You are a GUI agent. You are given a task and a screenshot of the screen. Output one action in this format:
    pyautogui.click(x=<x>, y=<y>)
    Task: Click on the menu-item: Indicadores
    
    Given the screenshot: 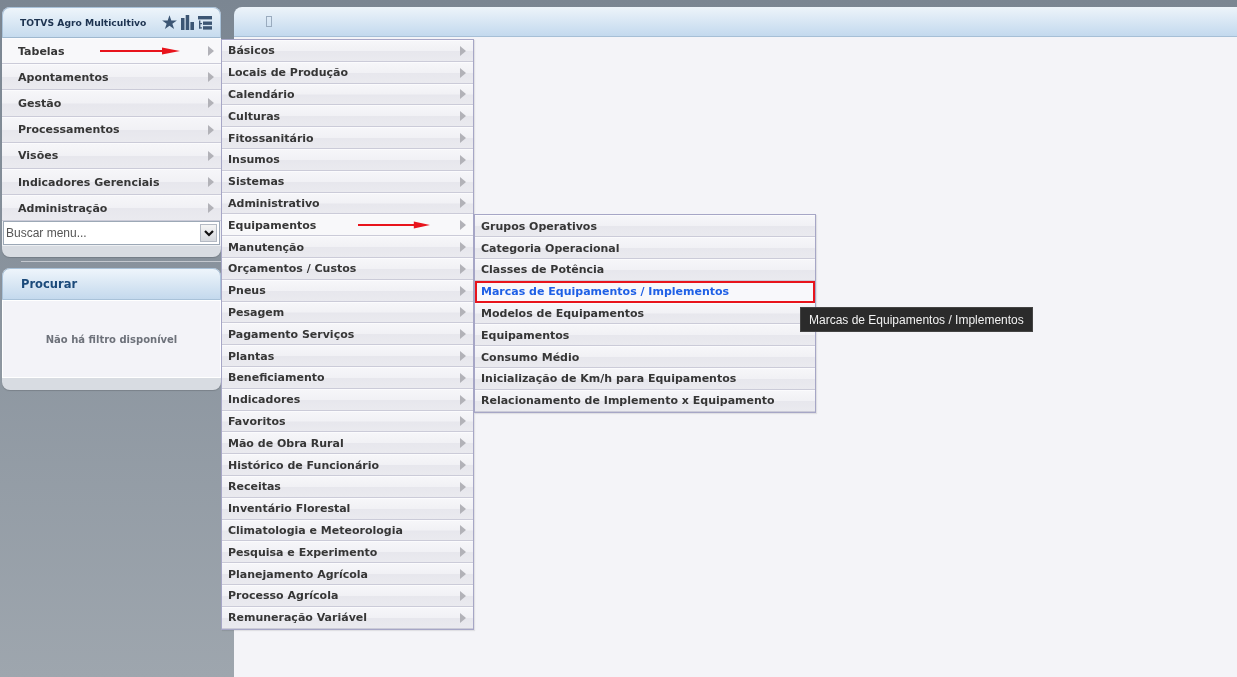 What is the action you would take?
    pyautogui.click(x=347, y=399)
    